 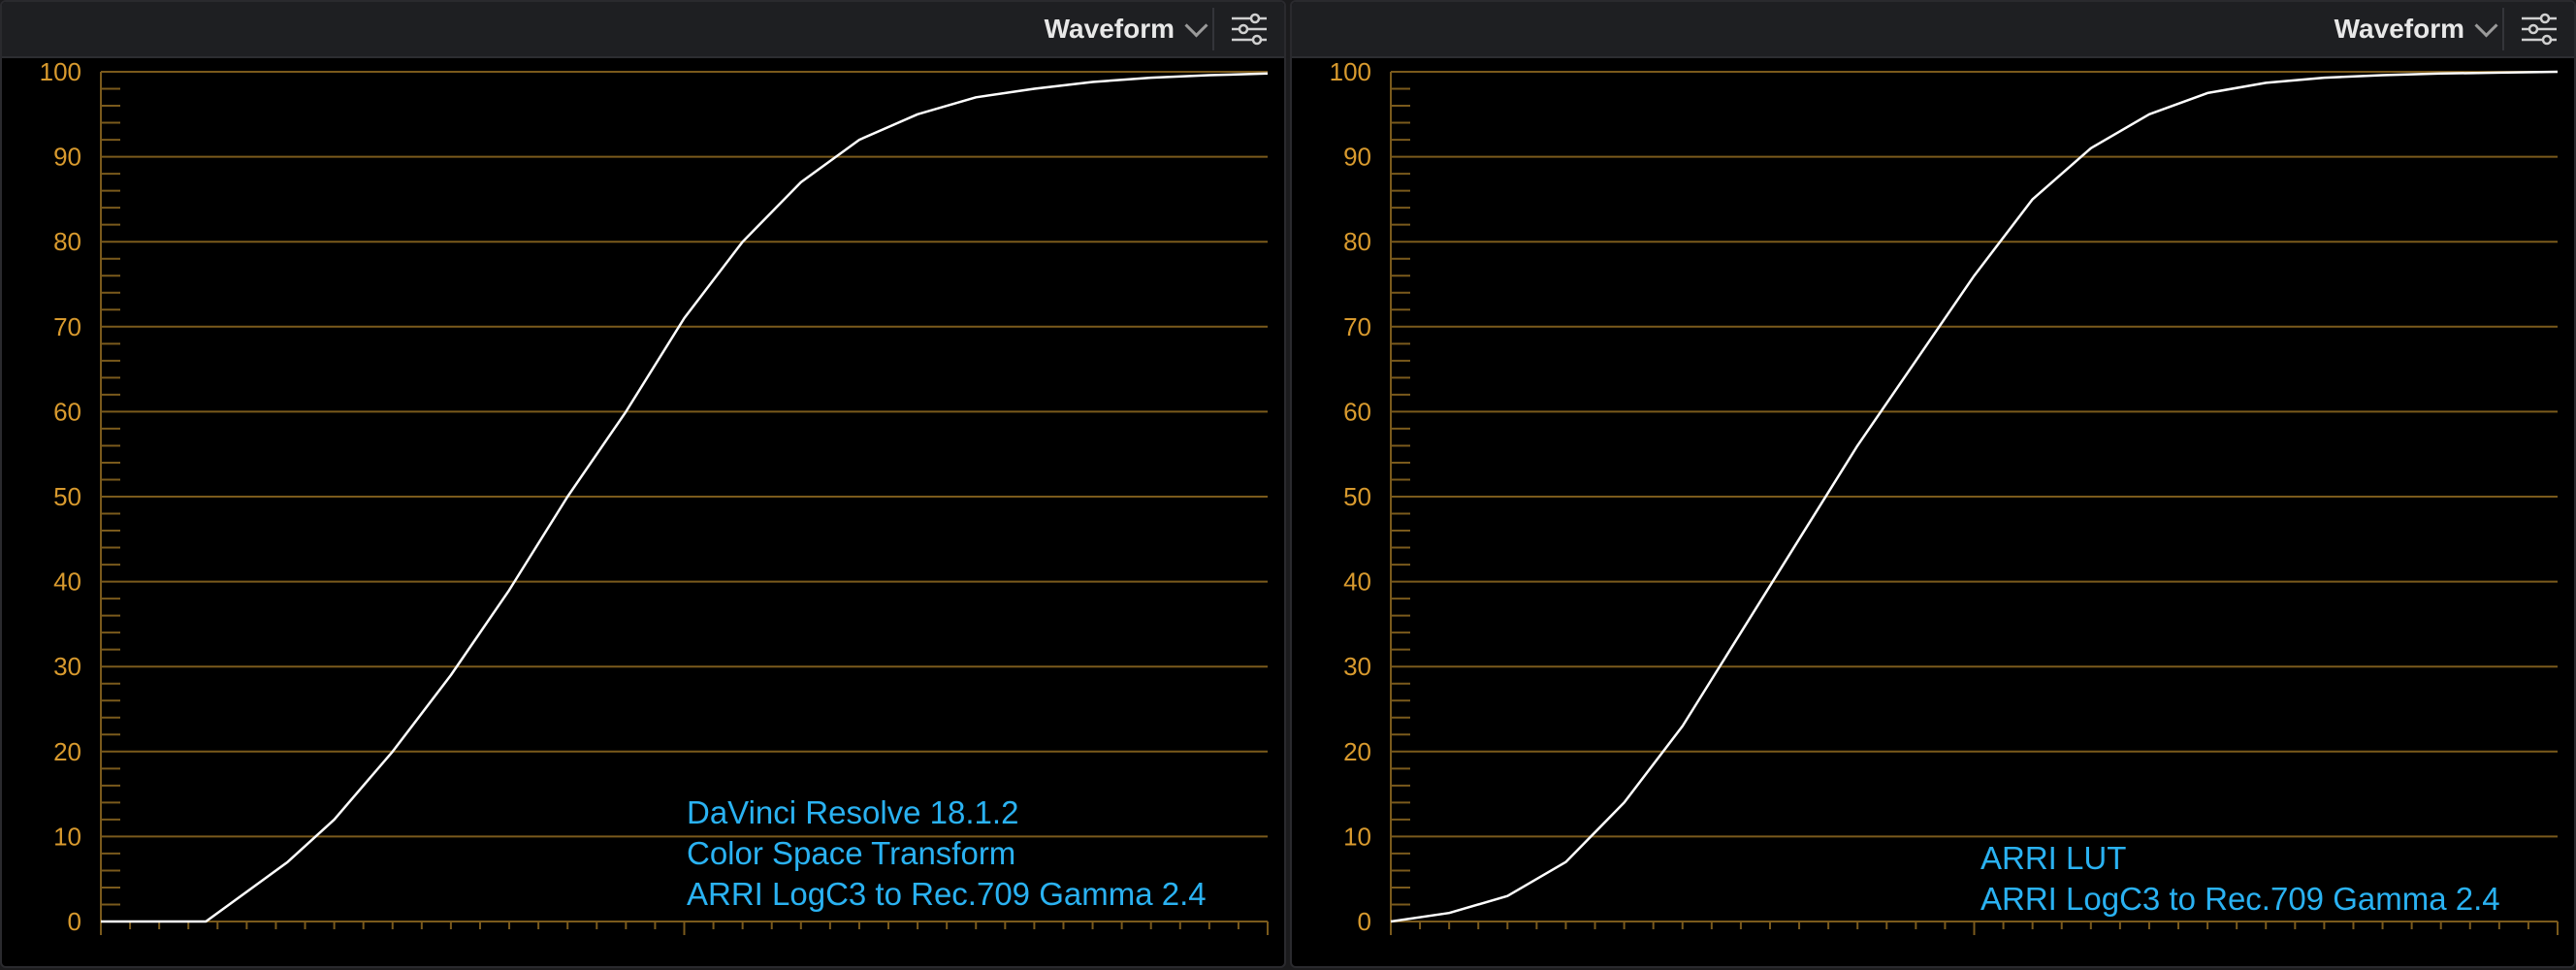 What do you see at coordinates (851, 853) in the screenshot?
I see `annotation-line-2: Color Space Transform` at bounding box center [851, 853].